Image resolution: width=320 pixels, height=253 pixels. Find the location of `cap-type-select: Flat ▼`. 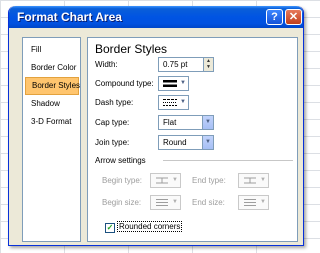

cap-type-select: Flat ▼ is located at coordinates (186, 122).